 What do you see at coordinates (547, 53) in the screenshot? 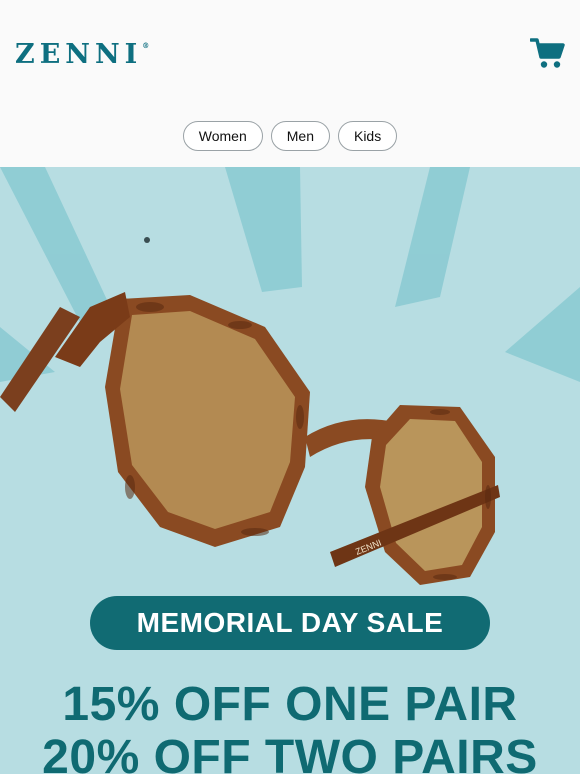
I see `shopping-cart-icon` at bounding box center [547, 53].